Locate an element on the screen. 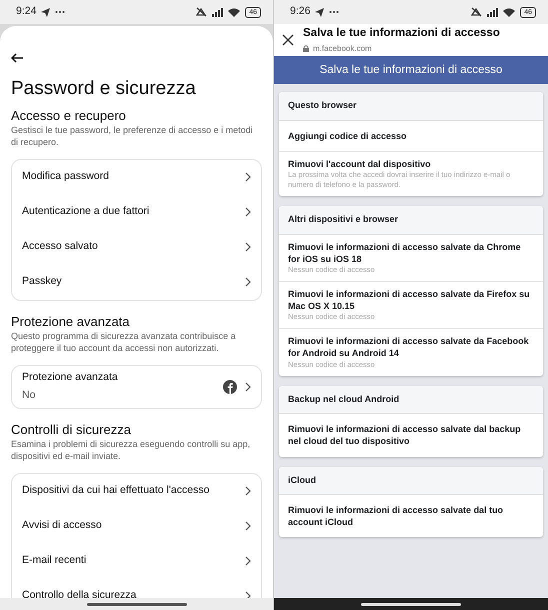  page-title: Password e sicurezza is located at coordinates (104, 89).